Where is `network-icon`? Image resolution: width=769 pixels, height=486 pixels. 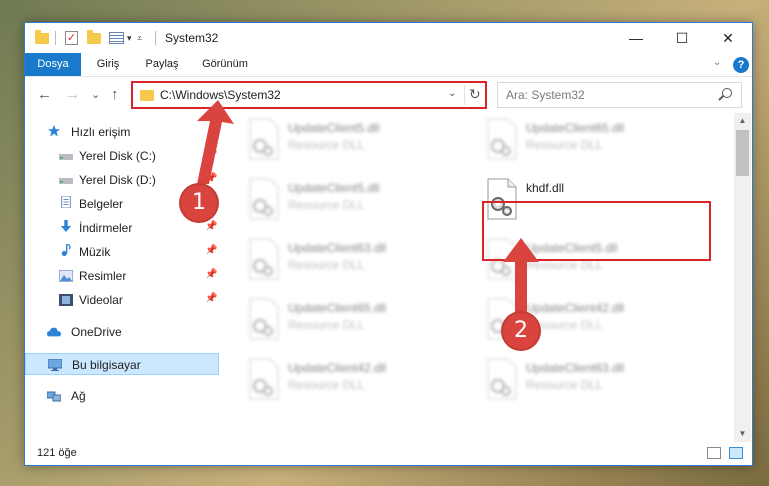
network-icon is located at coordinates (54, 396).